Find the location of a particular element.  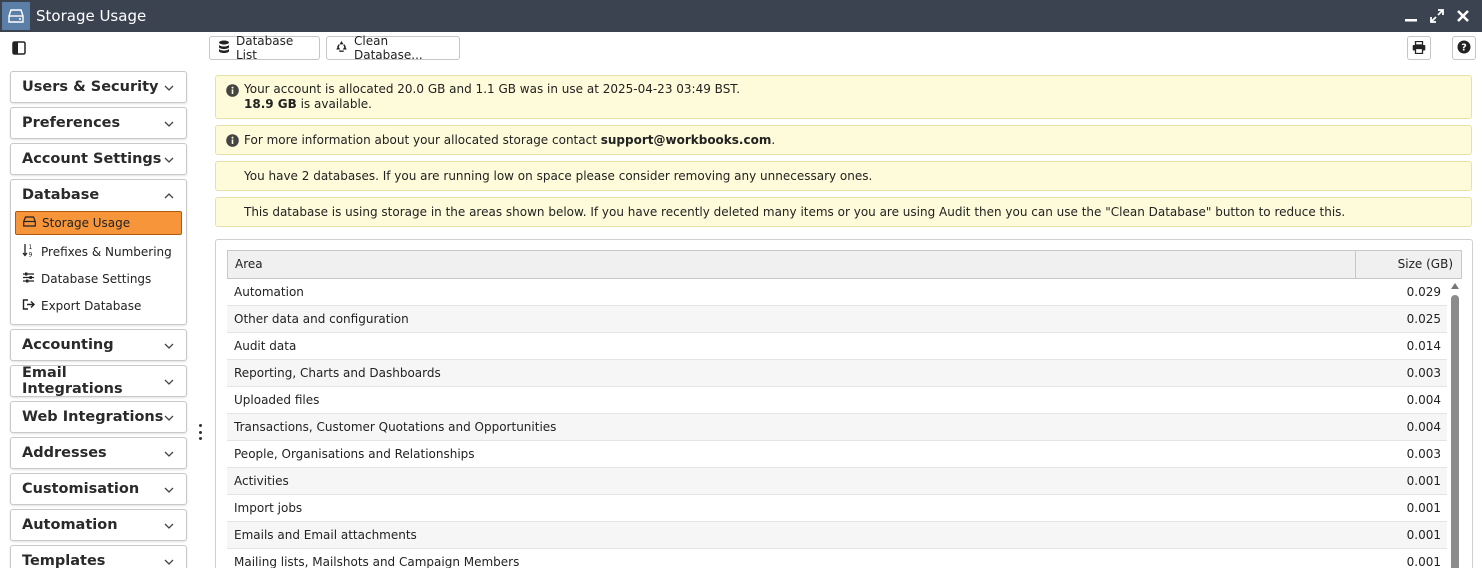

svg-text: 9 is located at coordinates (31, 255).